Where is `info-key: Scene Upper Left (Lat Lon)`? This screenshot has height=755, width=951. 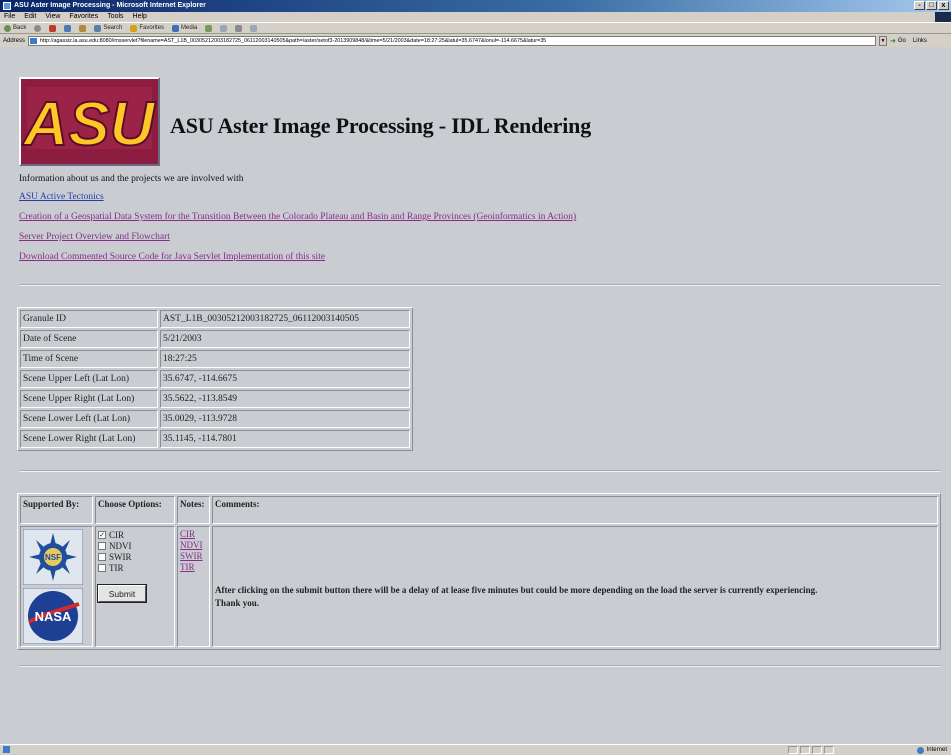 info-key: Scene Upper Left (Lat Lon) is located at coordinates (89, 379).